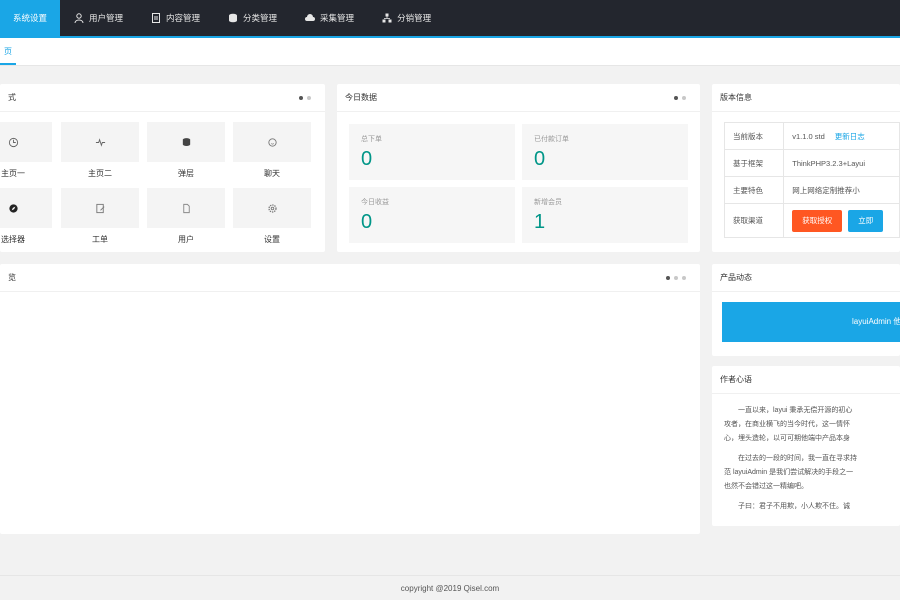 This screenshot has width=900, height=600. What do you see at coordinates (866, 220) in the screenshot?
I see `buy-now-button: 立即` at bounding box center [866, 220].